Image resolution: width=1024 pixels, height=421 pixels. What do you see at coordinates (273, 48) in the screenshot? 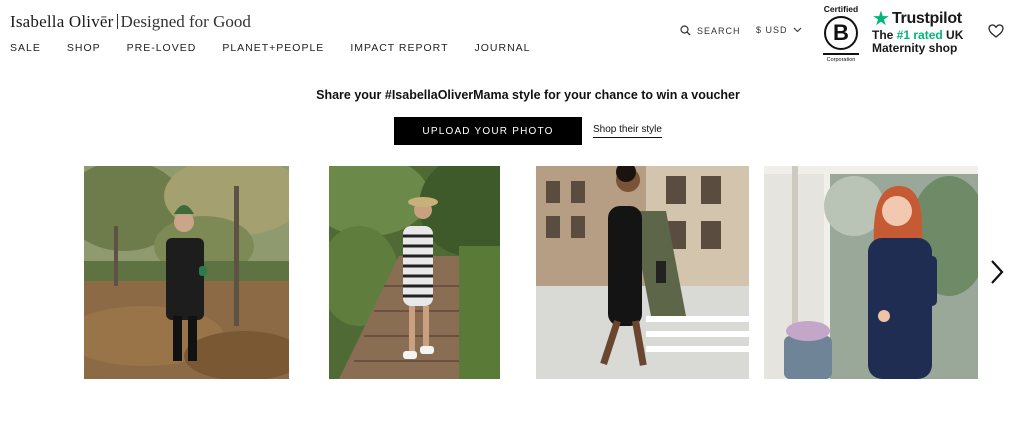
I see `nav-planet-people: PLANET+PEOPLE` at bounding box center [273, 48].